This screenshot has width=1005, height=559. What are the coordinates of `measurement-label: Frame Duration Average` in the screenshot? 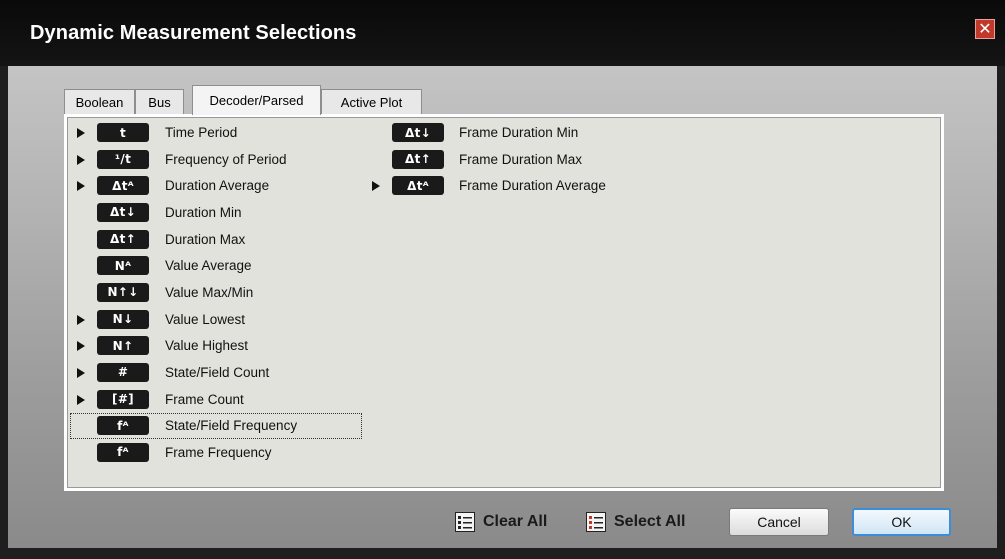 It's located at (532, 186).